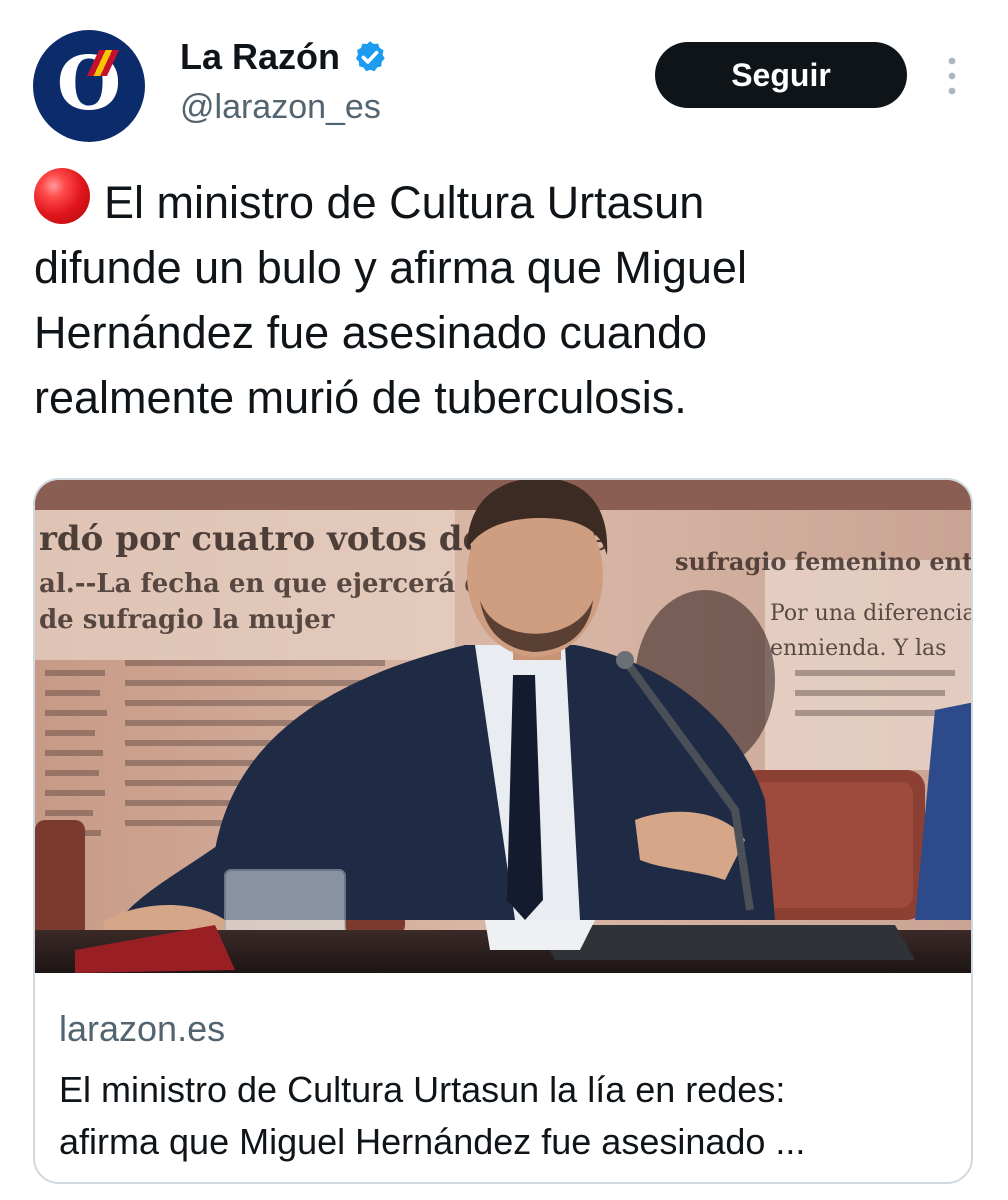  Describe the element at coordinates (371, 332) in the screenshot. I see `tweet-line: Hernández fue asesinado cuando` at that location.